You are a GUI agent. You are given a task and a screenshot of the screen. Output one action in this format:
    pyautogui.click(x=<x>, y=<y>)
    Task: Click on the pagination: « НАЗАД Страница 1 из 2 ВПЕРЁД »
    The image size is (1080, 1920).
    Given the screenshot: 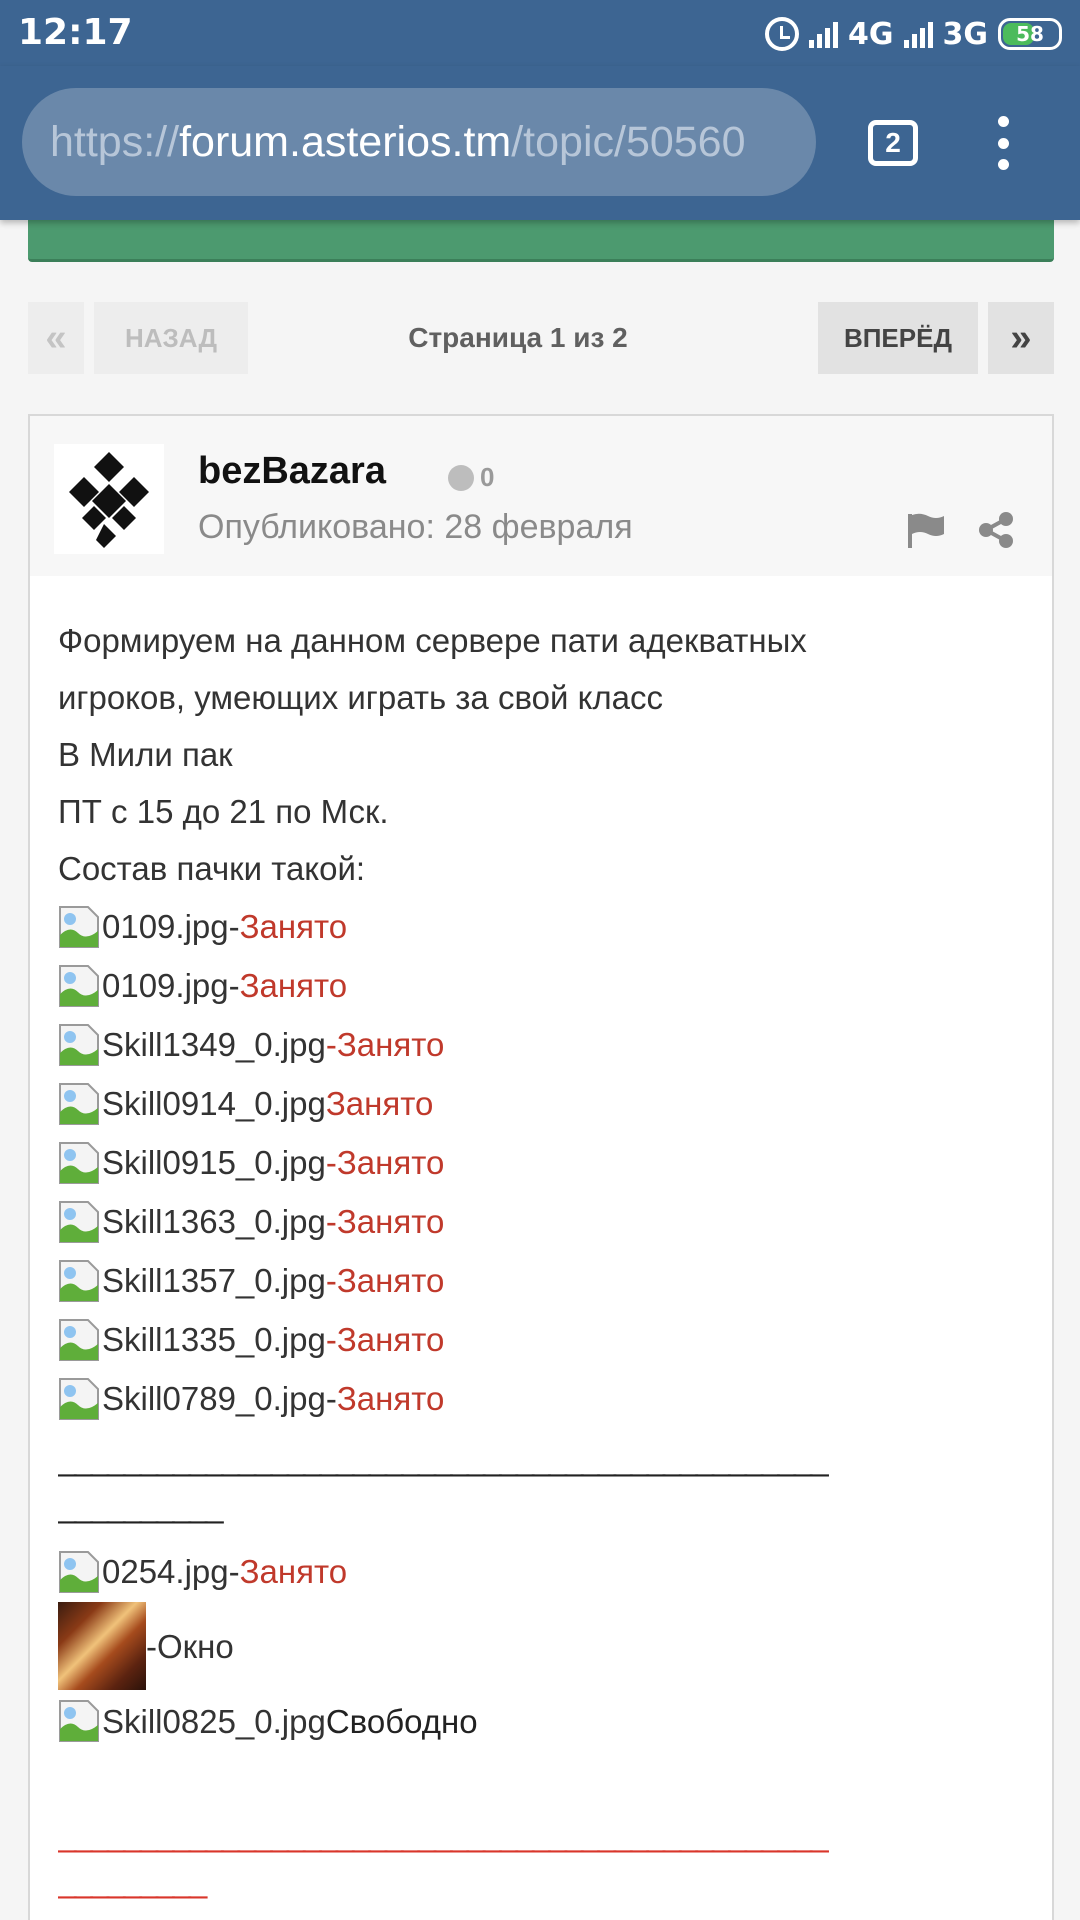 What is the action you would take?
    pyautogui.click(x=541, y=338)
    